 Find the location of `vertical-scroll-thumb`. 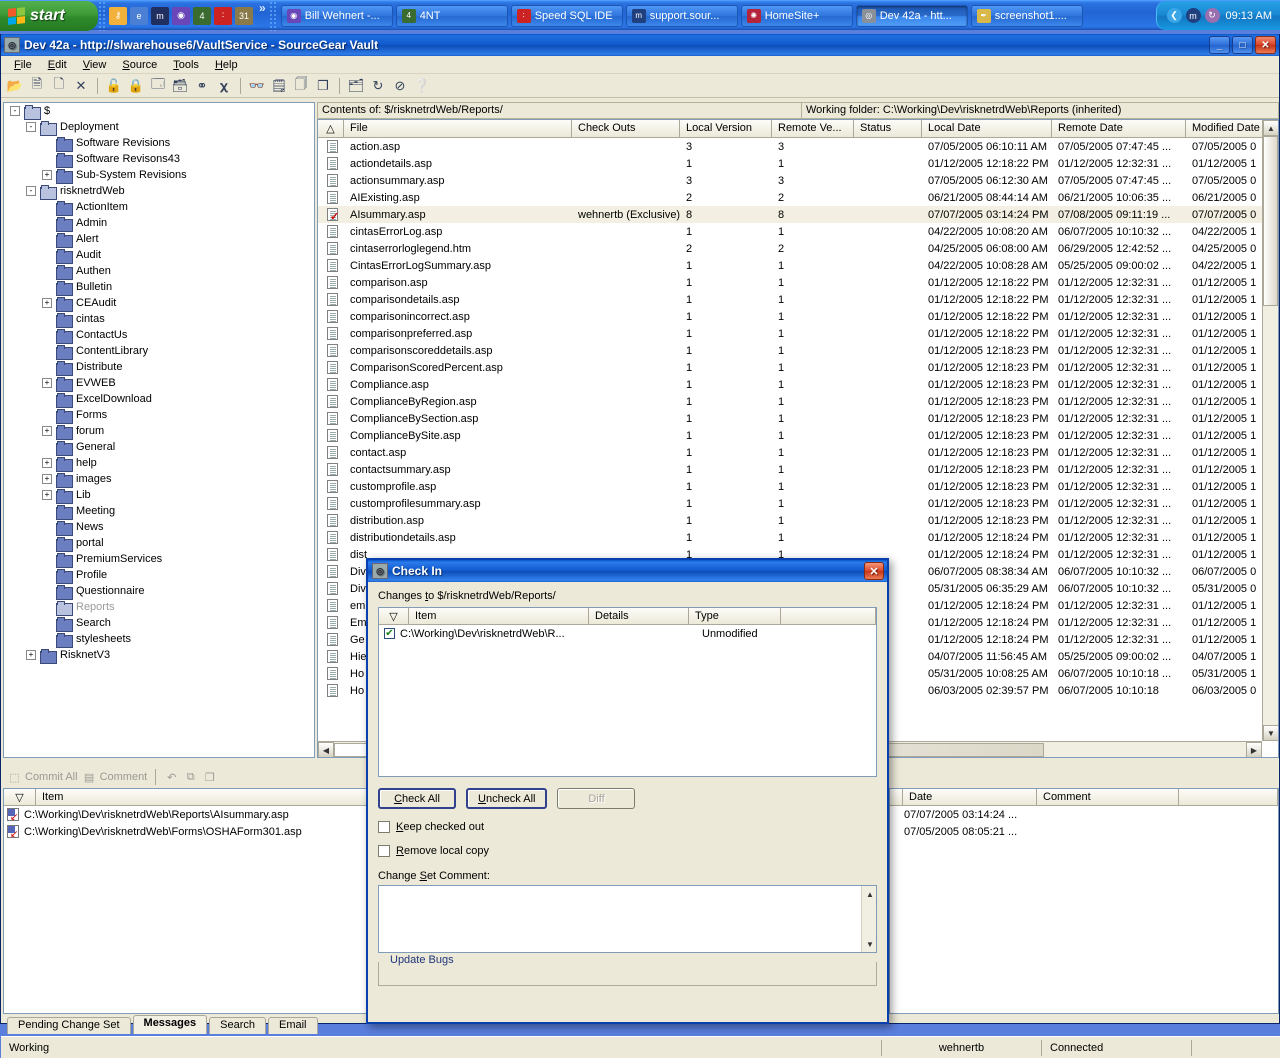

vertical-scroll-thumb is located at coordinates (1270, 221).